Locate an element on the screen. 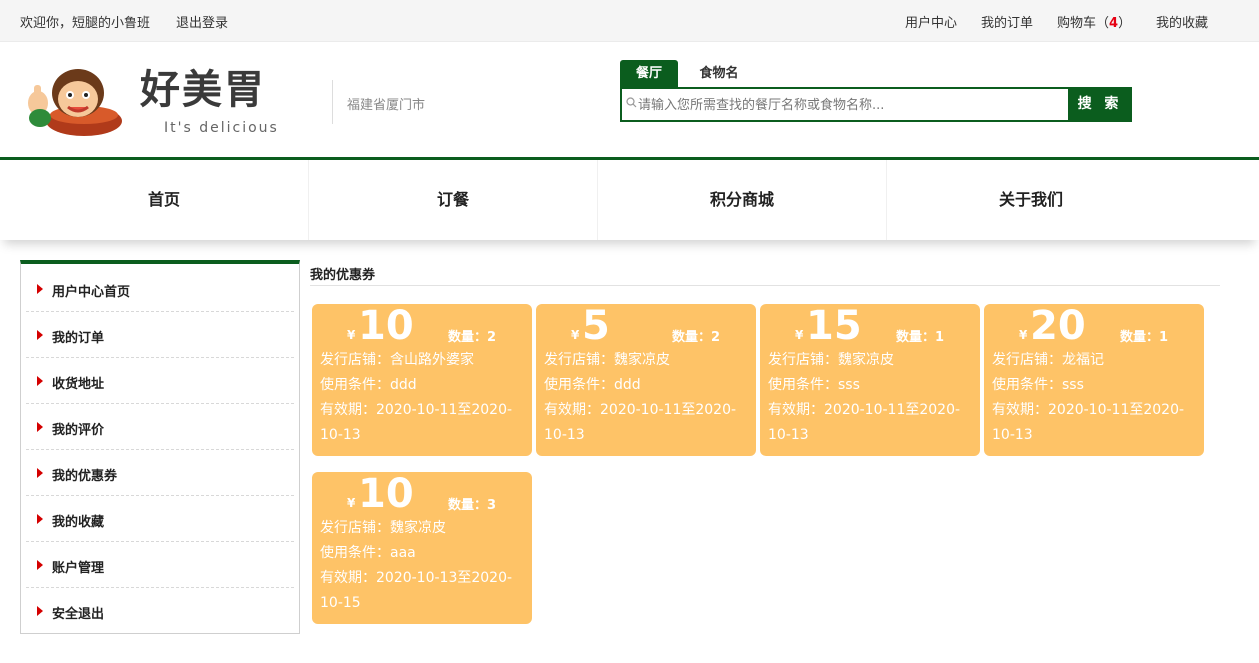 The height and width of the screenshot is (663, 1259). favorites-link: 我的收藏 is located at coordinates (1182, 21).